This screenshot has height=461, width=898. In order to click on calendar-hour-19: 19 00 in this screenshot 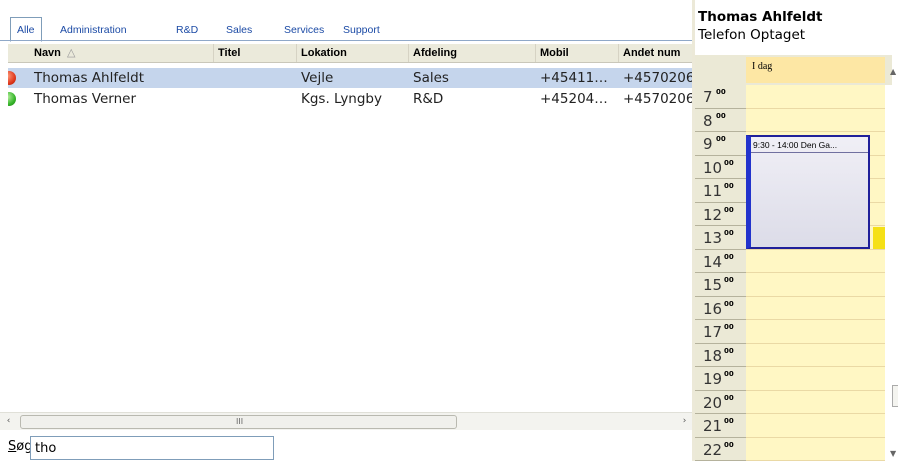, I will do `click(720, 379)`.